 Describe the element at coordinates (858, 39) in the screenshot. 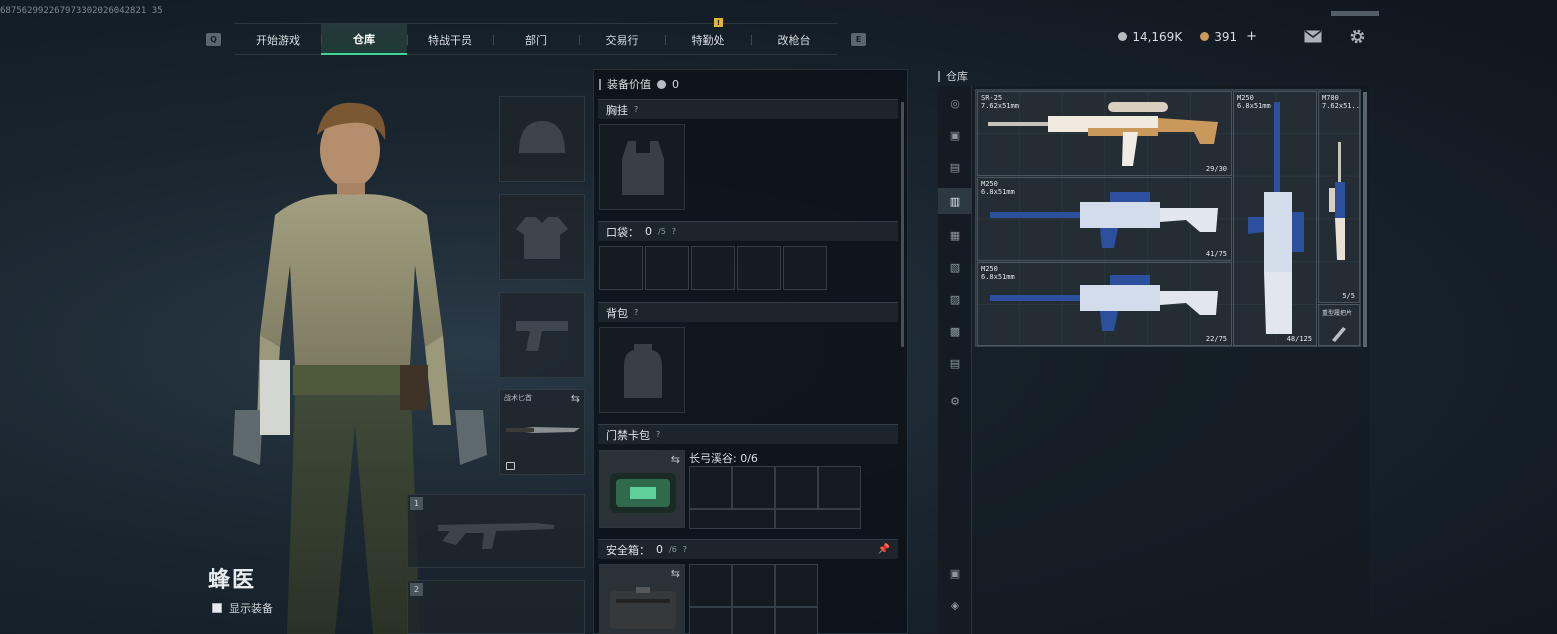

I see `nav-next-key: E` at that location.